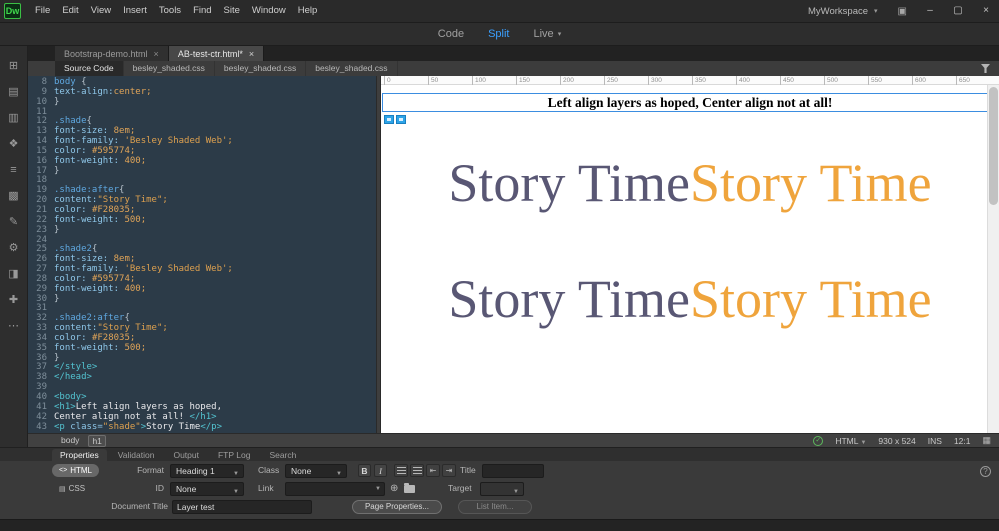  Describe the element at coordinates (875, 80) in the screenshot. I see `ruler-mark: 550` at that location.